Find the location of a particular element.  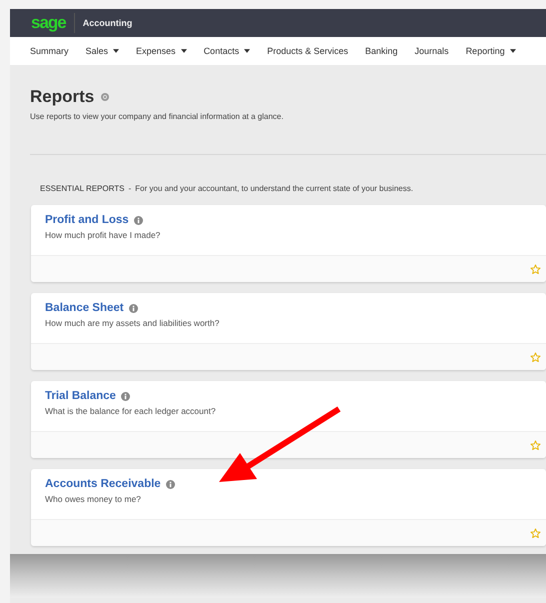

page-title: Reports is located at coordinates (62, 97).